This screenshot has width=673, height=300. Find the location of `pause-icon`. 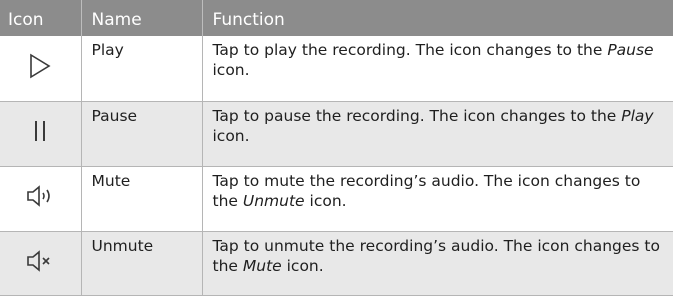

pause-icon is located at coordinates (40, 131).